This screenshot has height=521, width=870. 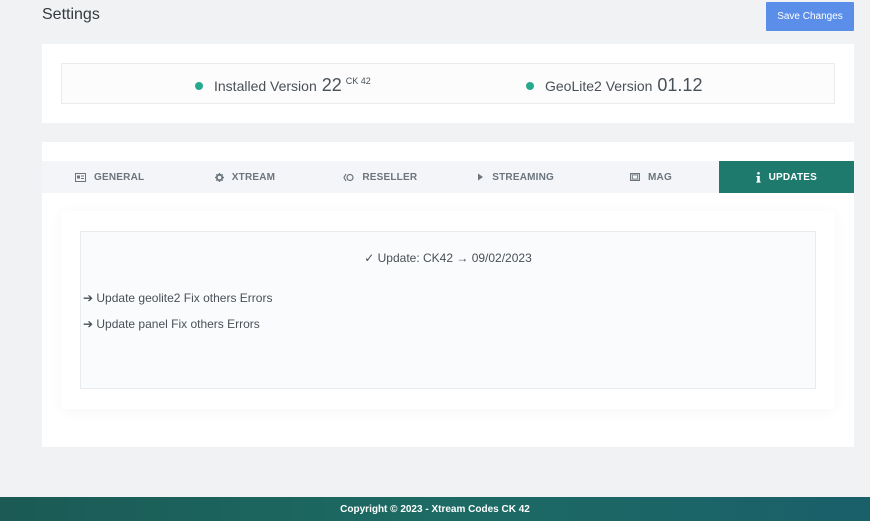 I want to click on info-icon, so click(x=758, y=177).